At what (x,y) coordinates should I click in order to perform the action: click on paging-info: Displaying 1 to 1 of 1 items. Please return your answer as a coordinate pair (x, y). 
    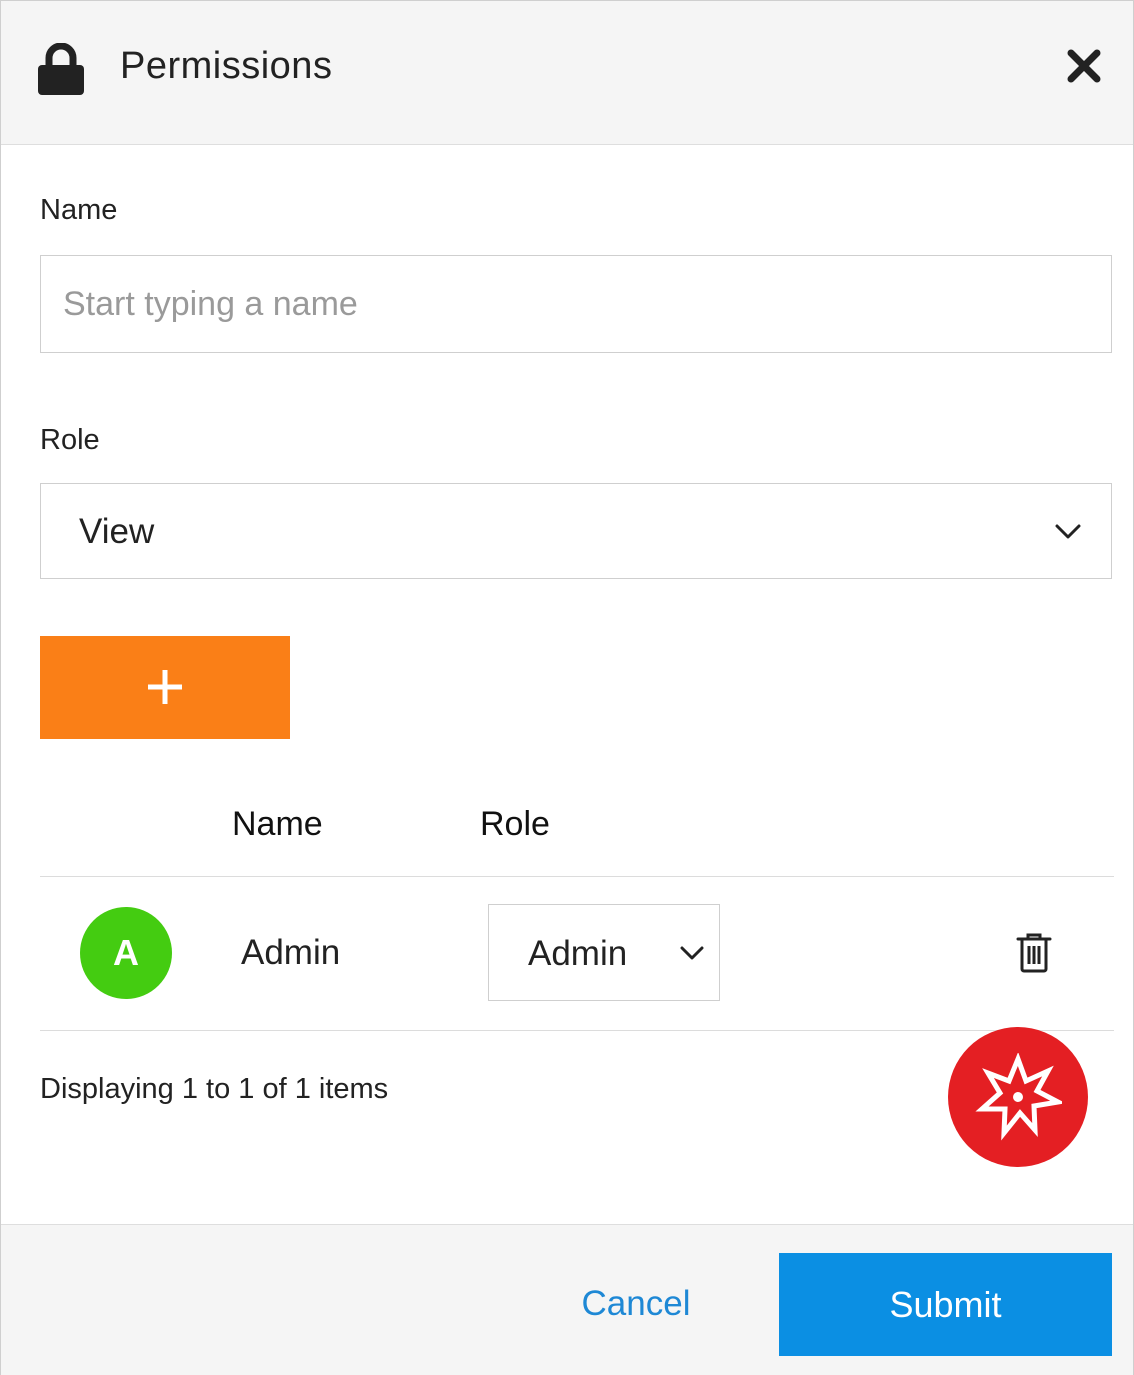
    Looking at the image, I should click on (214, 1089).